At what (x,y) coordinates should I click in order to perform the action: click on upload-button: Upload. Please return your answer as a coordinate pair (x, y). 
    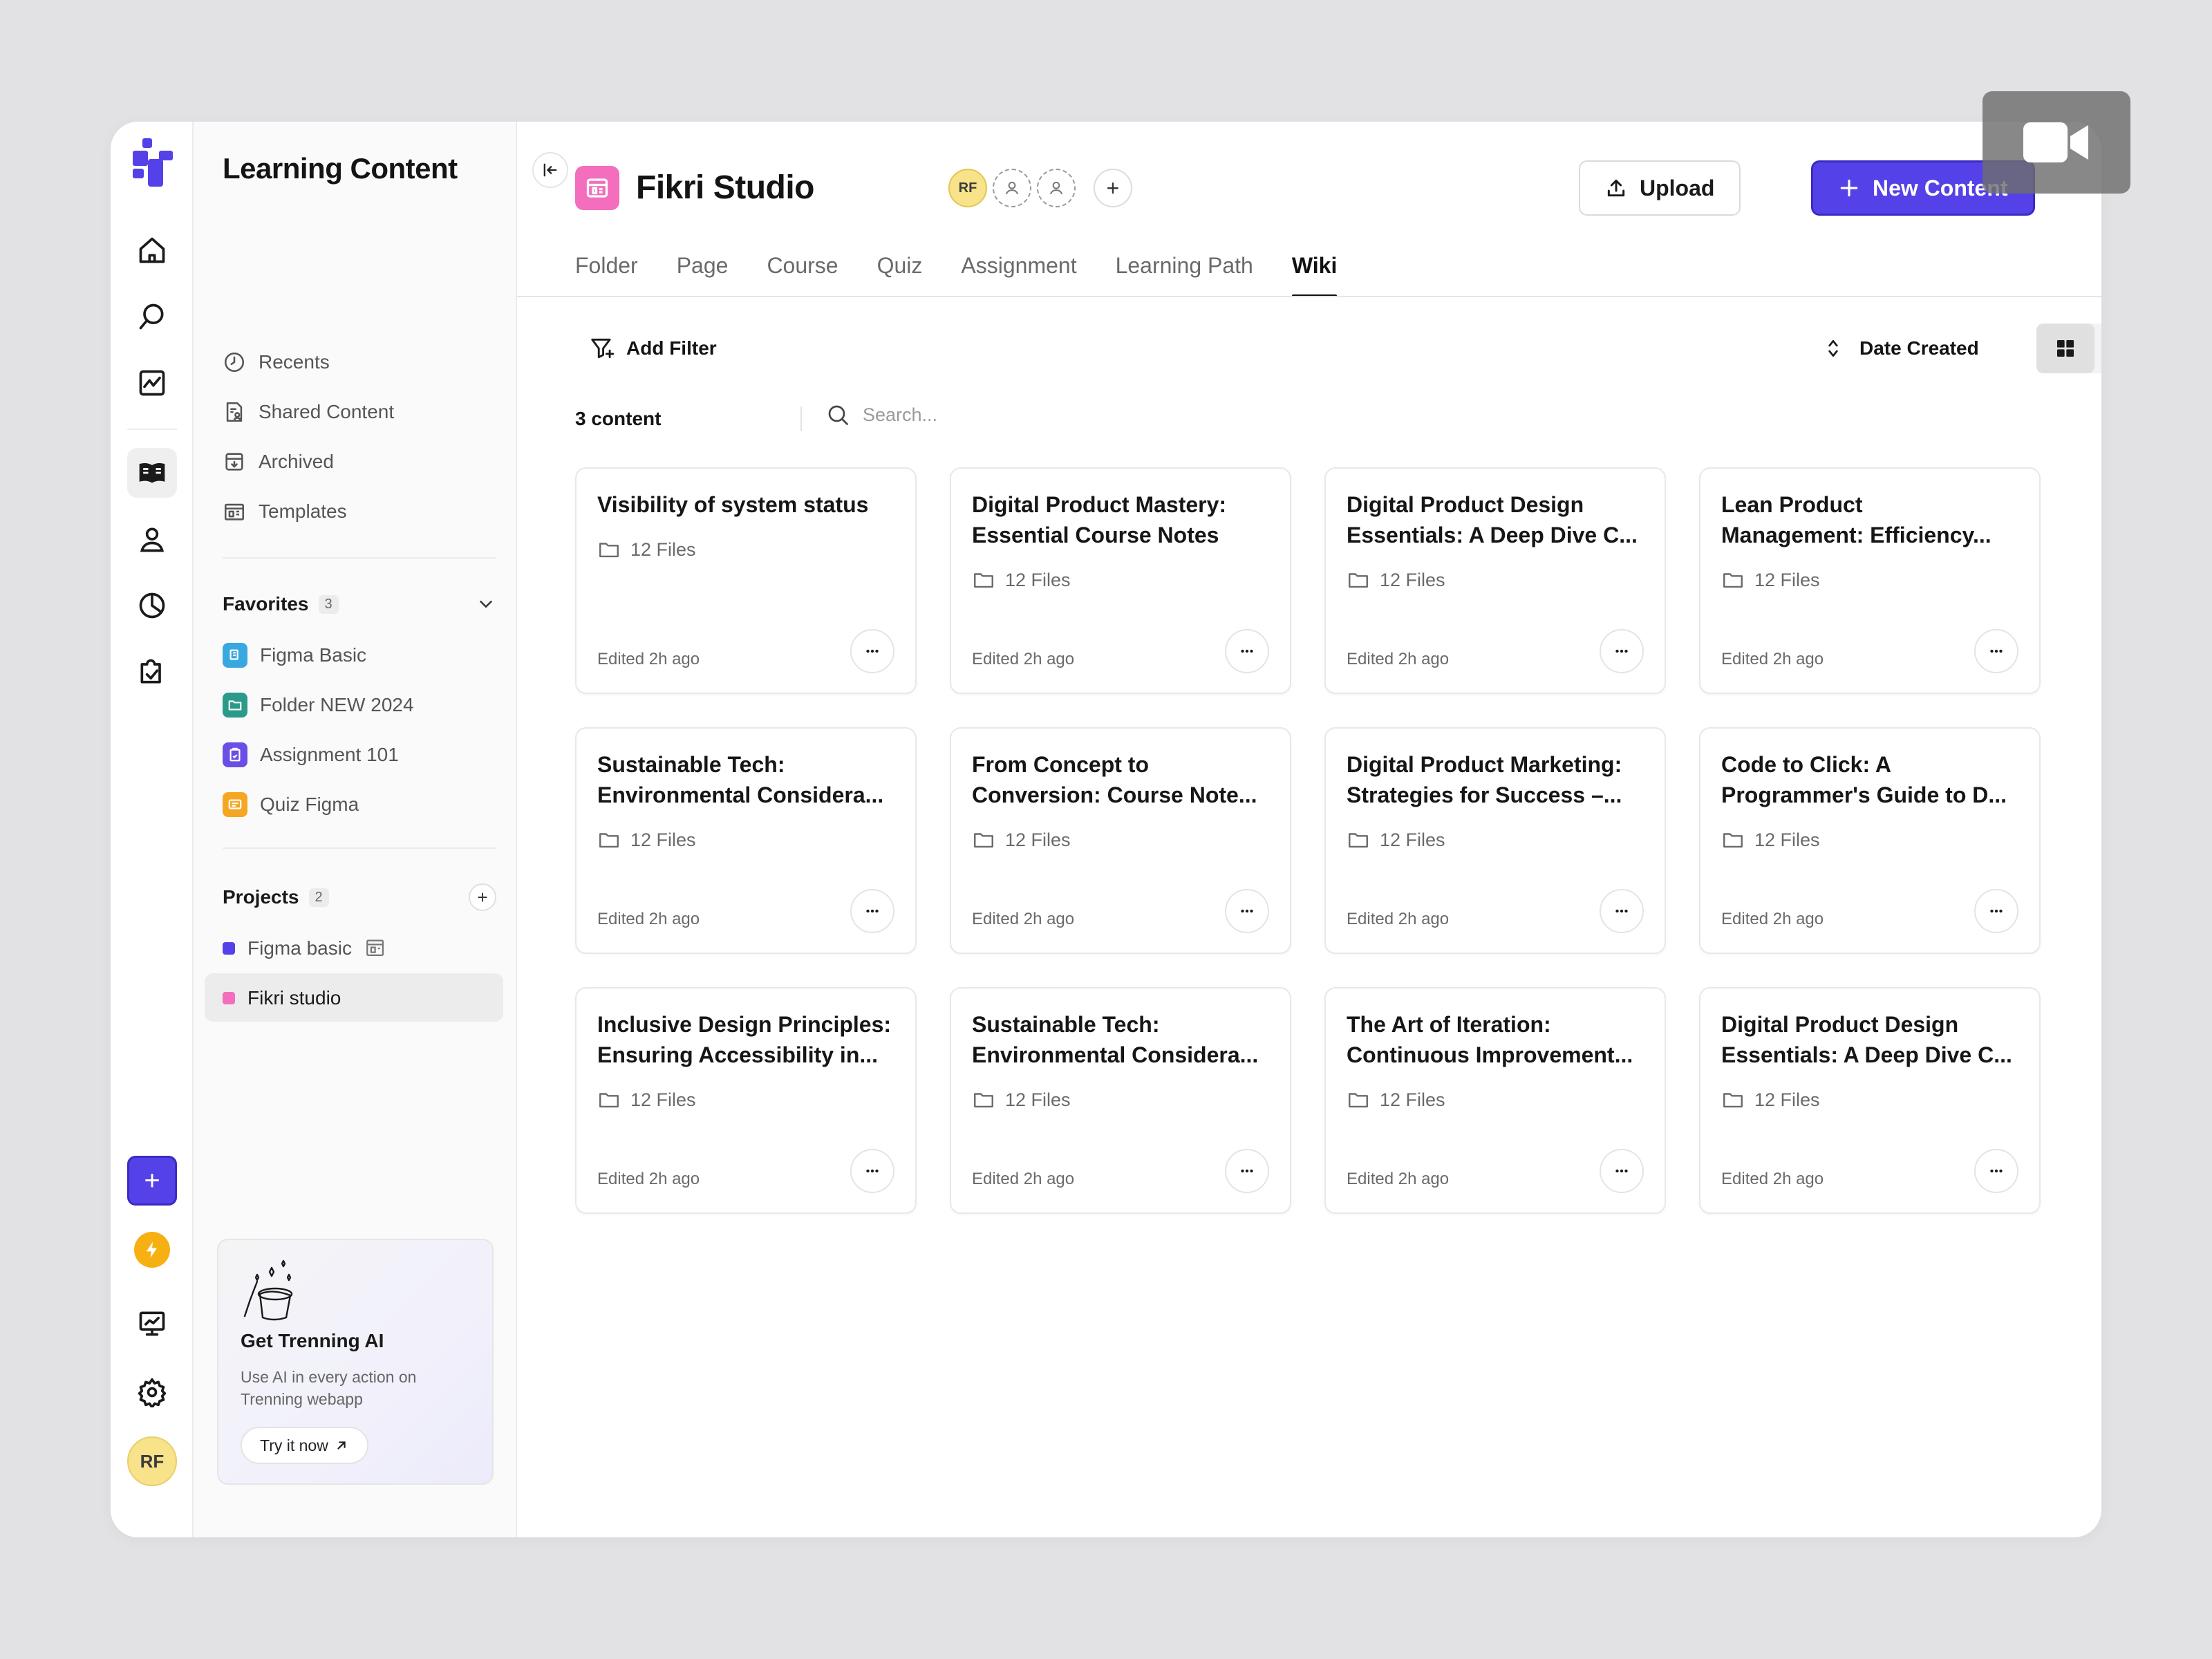
    Looking at the image, I should click on (1660, 188).